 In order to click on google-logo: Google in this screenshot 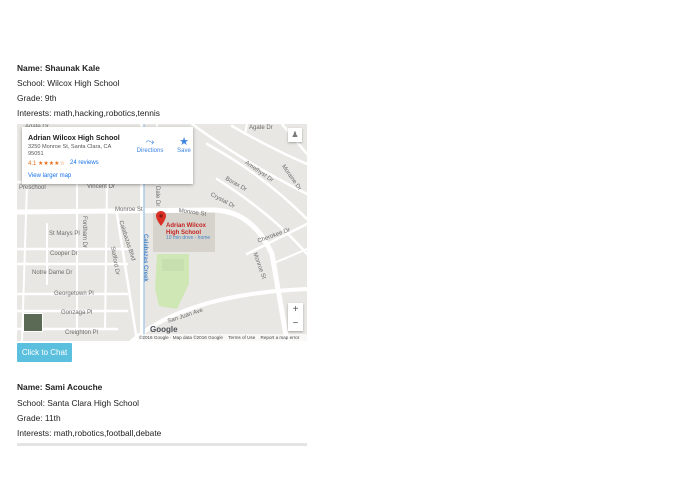, I will do `click(164, 329)`.